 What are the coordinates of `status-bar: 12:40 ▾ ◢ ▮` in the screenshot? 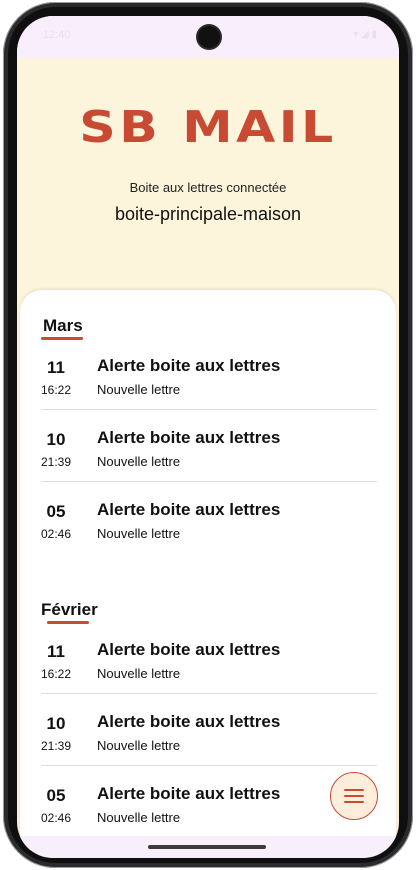 It's located at (208, 37).